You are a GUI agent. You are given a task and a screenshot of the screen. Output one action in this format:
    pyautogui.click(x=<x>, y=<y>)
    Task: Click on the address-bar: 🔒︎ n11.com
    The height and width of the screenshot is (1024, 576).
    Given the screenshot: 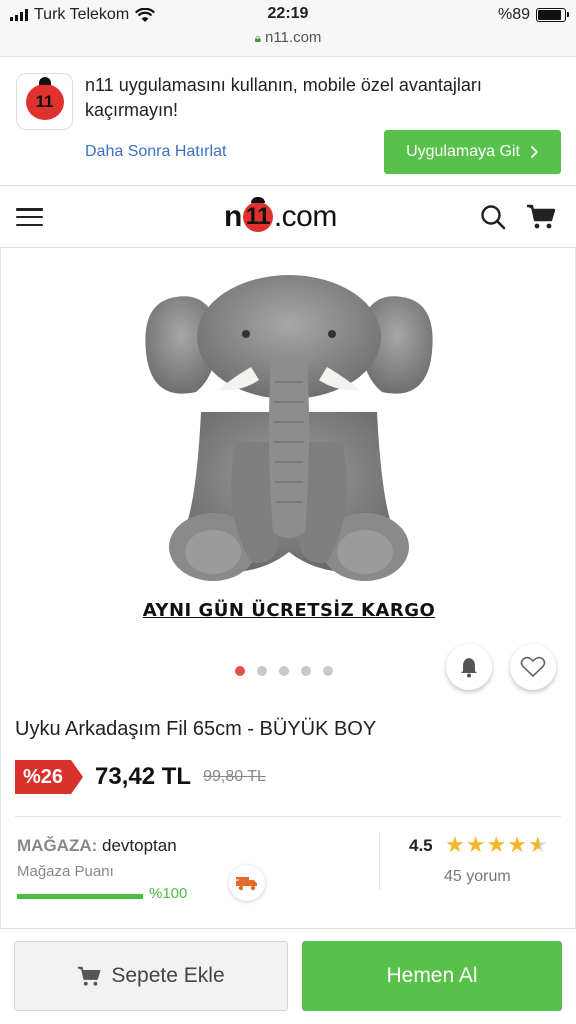 What is the action you would take?
    pyautogui.click(x=288, y=37)
    